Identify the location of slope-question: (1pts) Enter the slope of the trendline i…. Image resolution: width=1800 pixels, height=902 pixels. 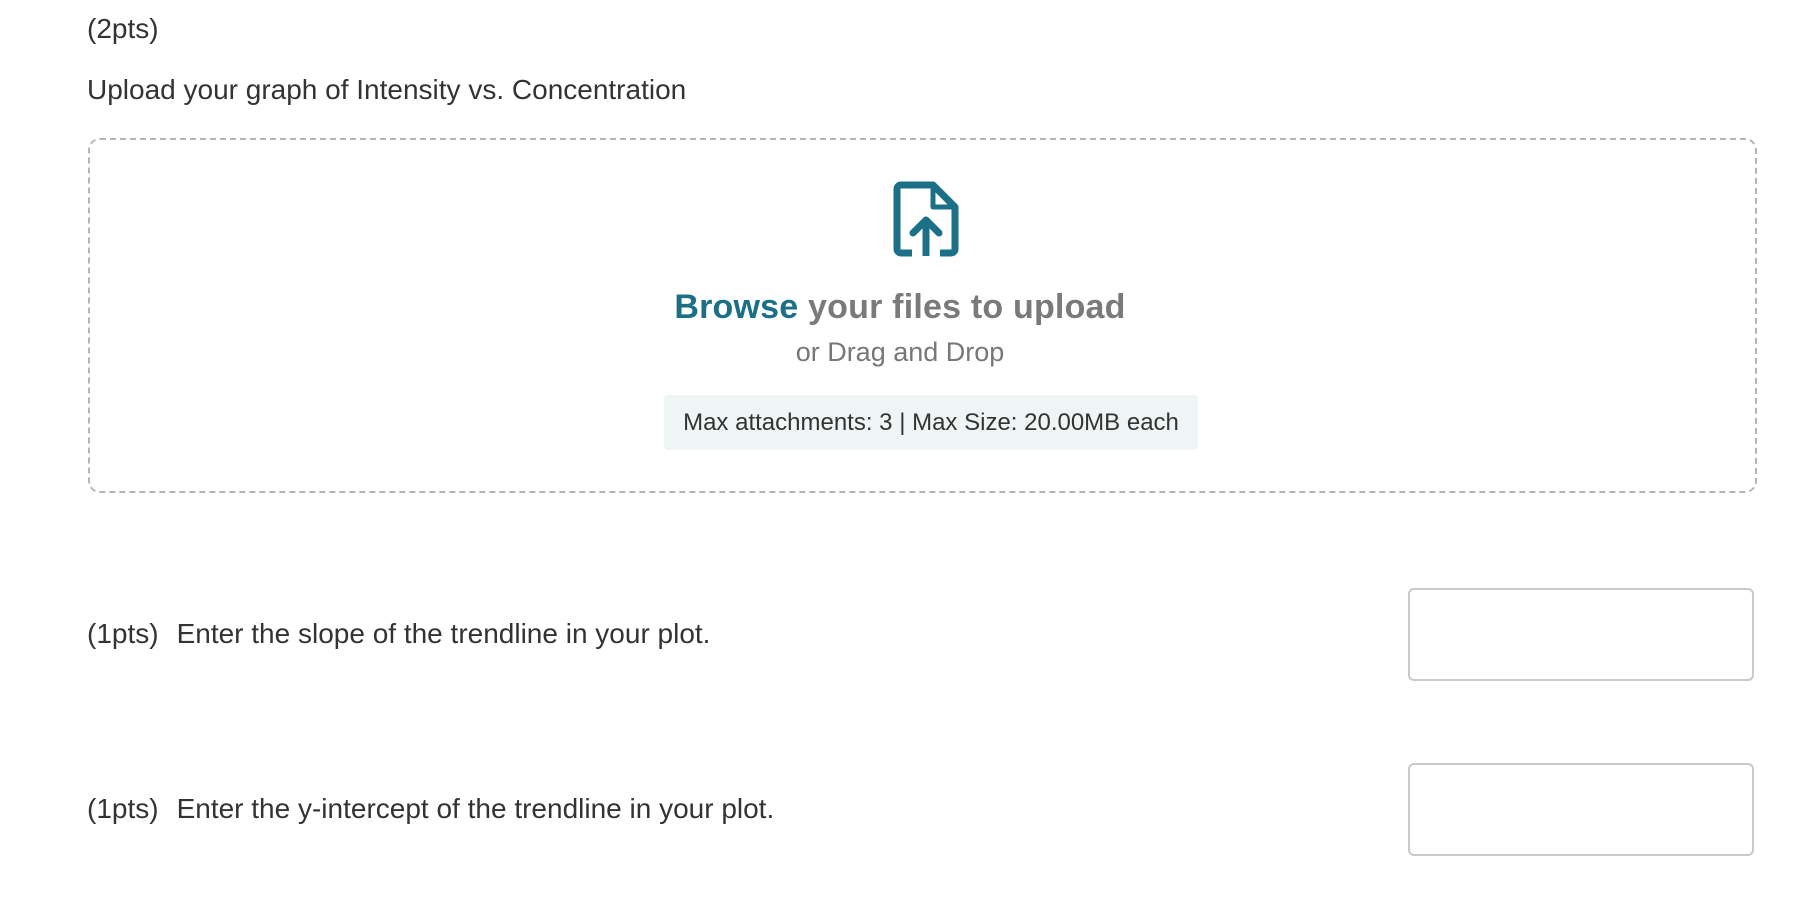
(398, 634).